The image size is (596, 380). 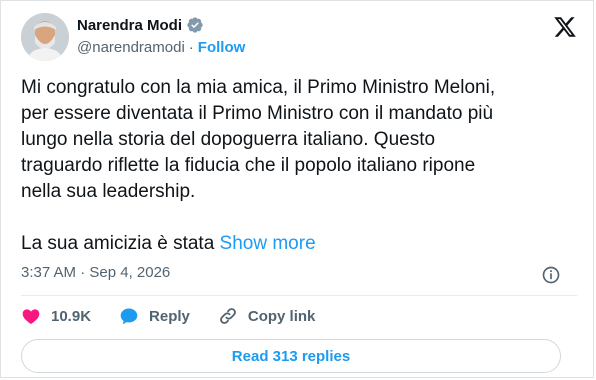 I want to click on x-logo-icon, so click(x=565, y=27).